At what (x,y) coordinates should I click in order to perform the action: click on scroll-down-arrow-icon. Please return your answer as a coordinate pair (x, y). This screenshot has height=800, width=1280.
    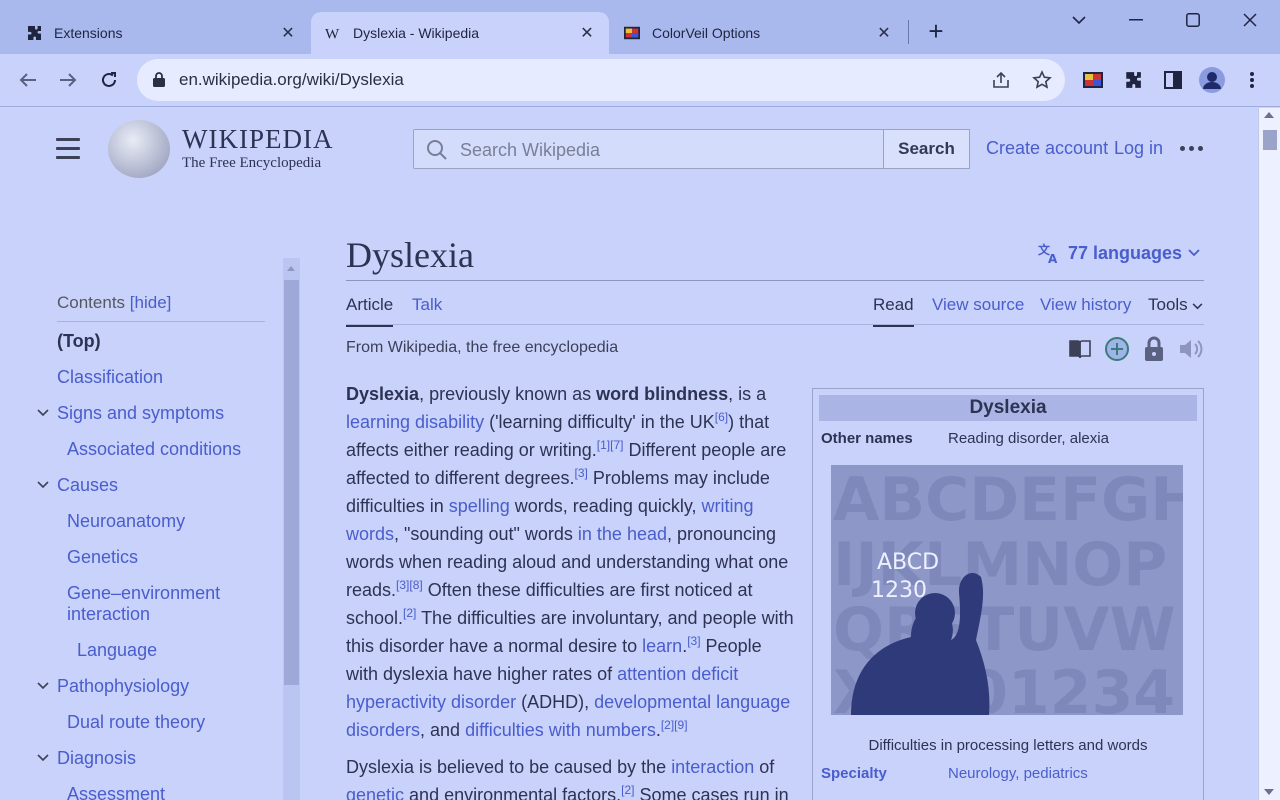
    Looking at the image, I should click on (1269, 792).